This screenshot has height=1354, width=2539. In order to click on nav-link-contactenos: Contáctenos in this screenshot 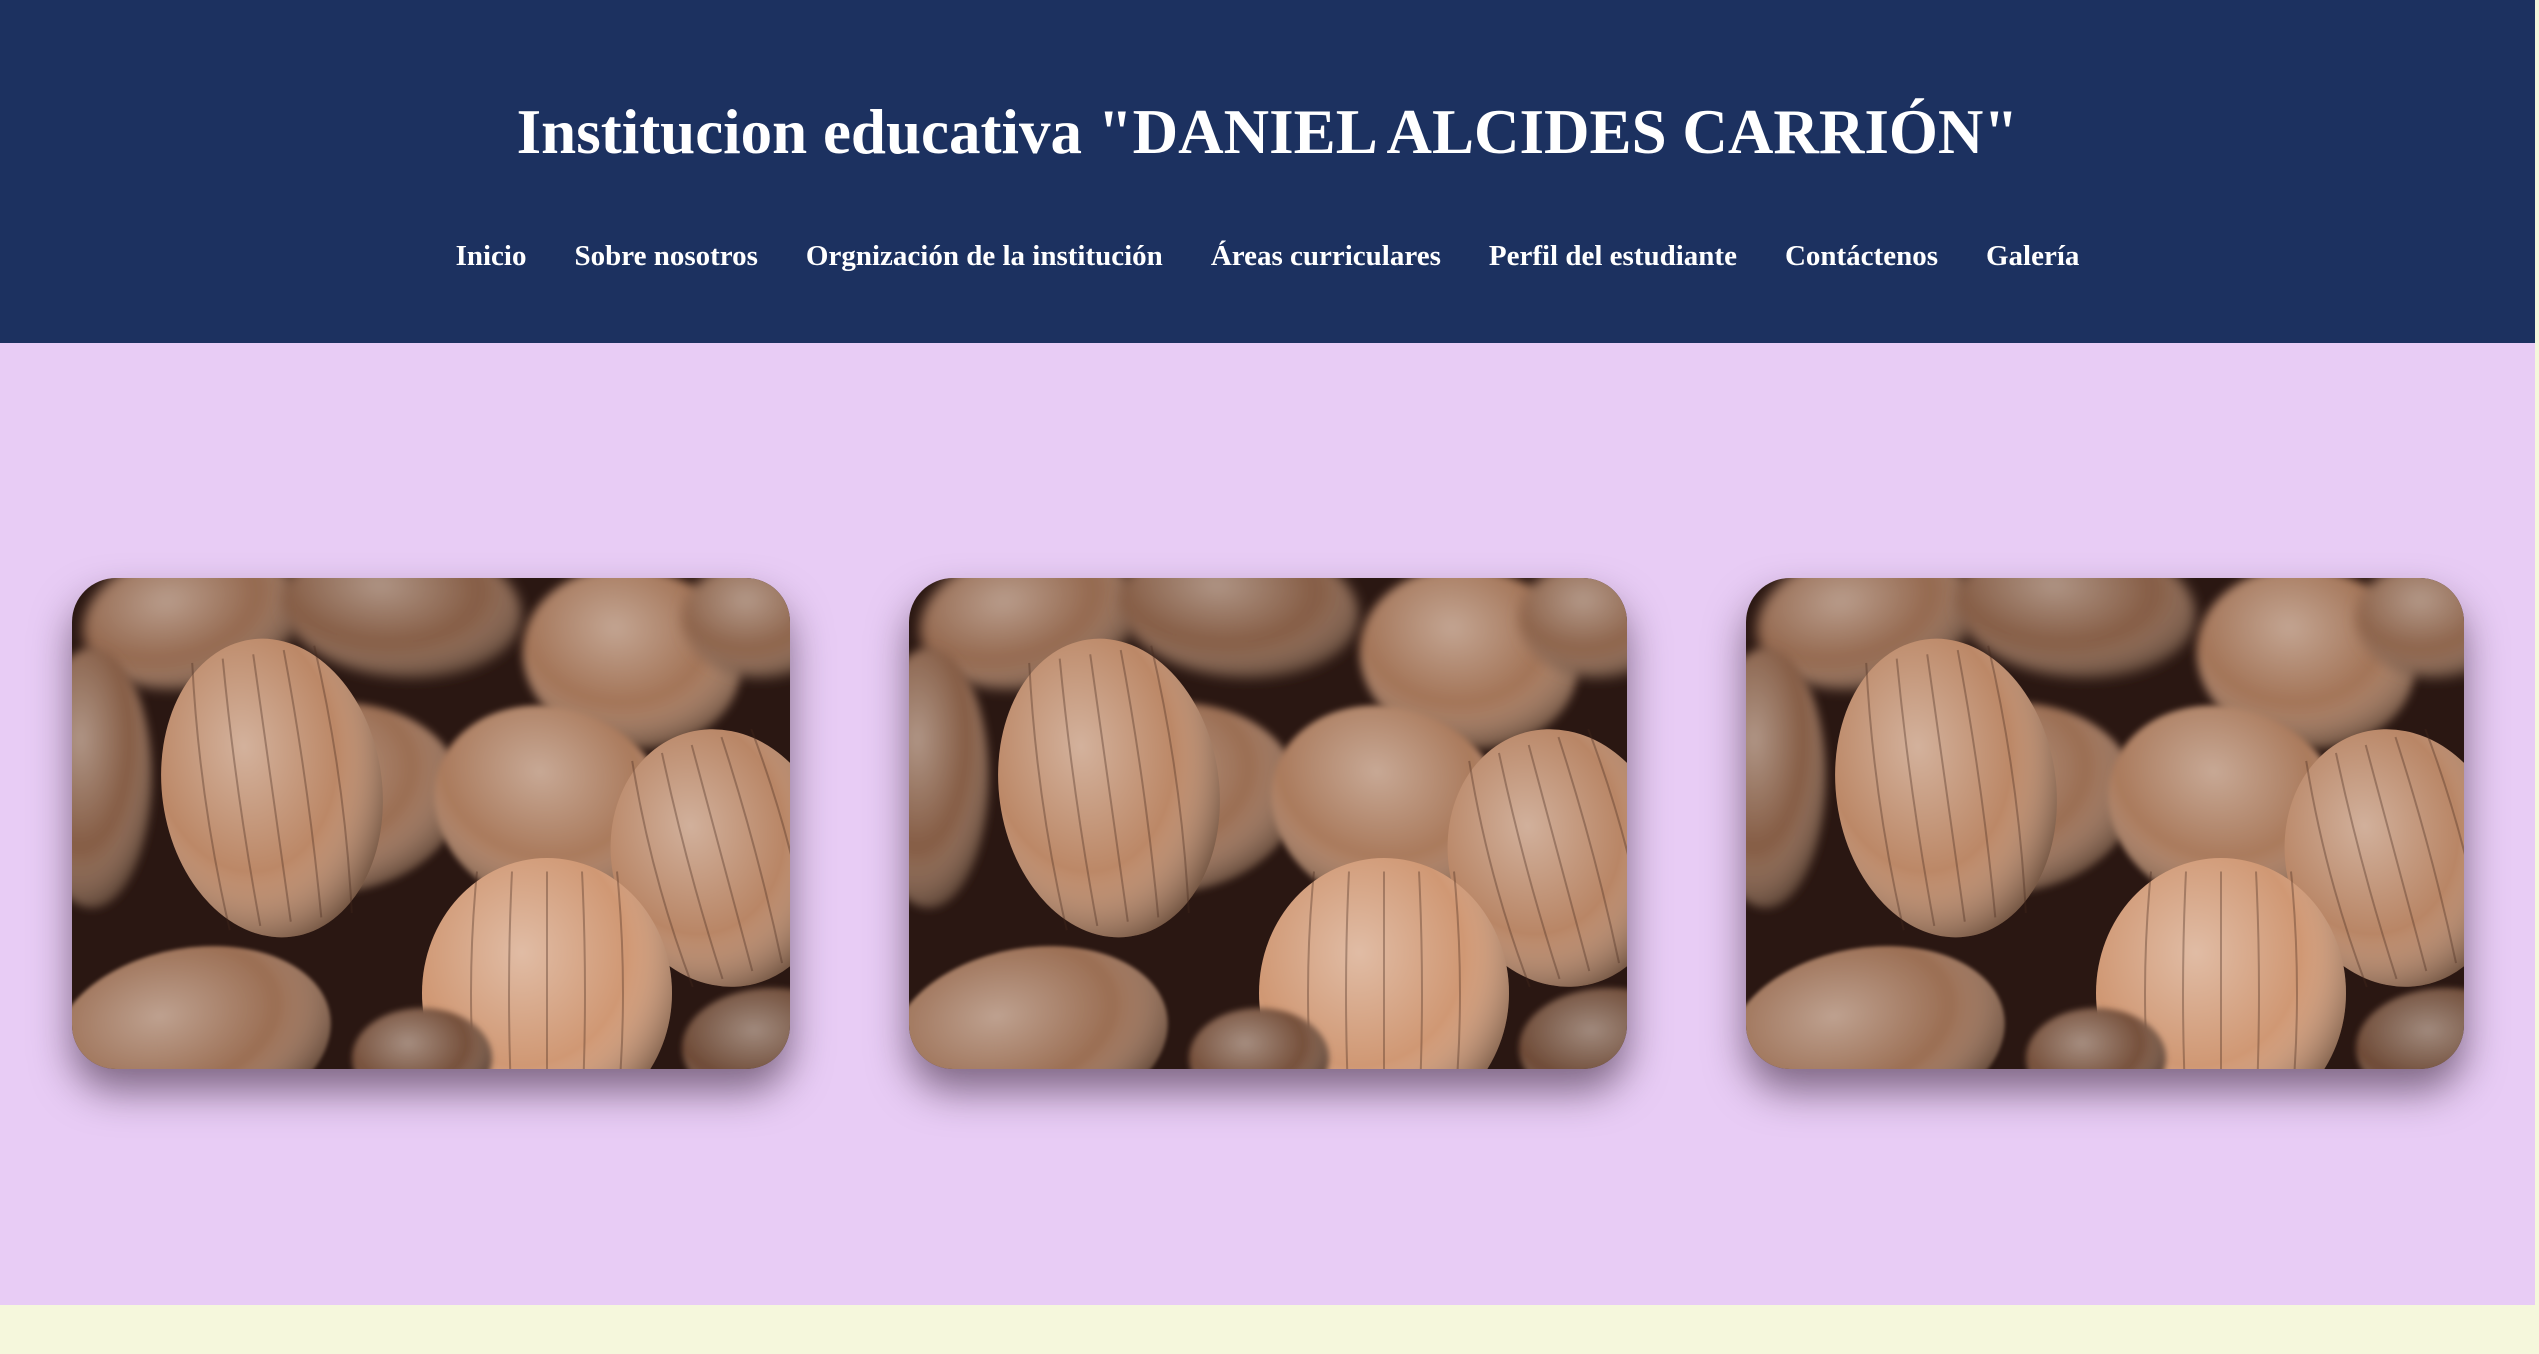, I will do `click(1861, 256)`.